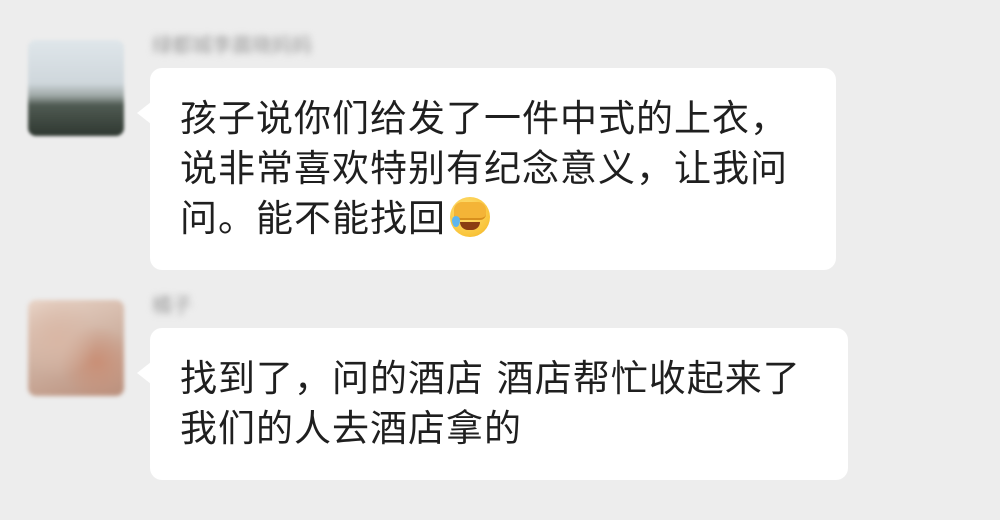 This screenshot has width=1000, height=520. I want to click on message-text-line-with-emoji: 问。能不能找回, so click(493, 219).